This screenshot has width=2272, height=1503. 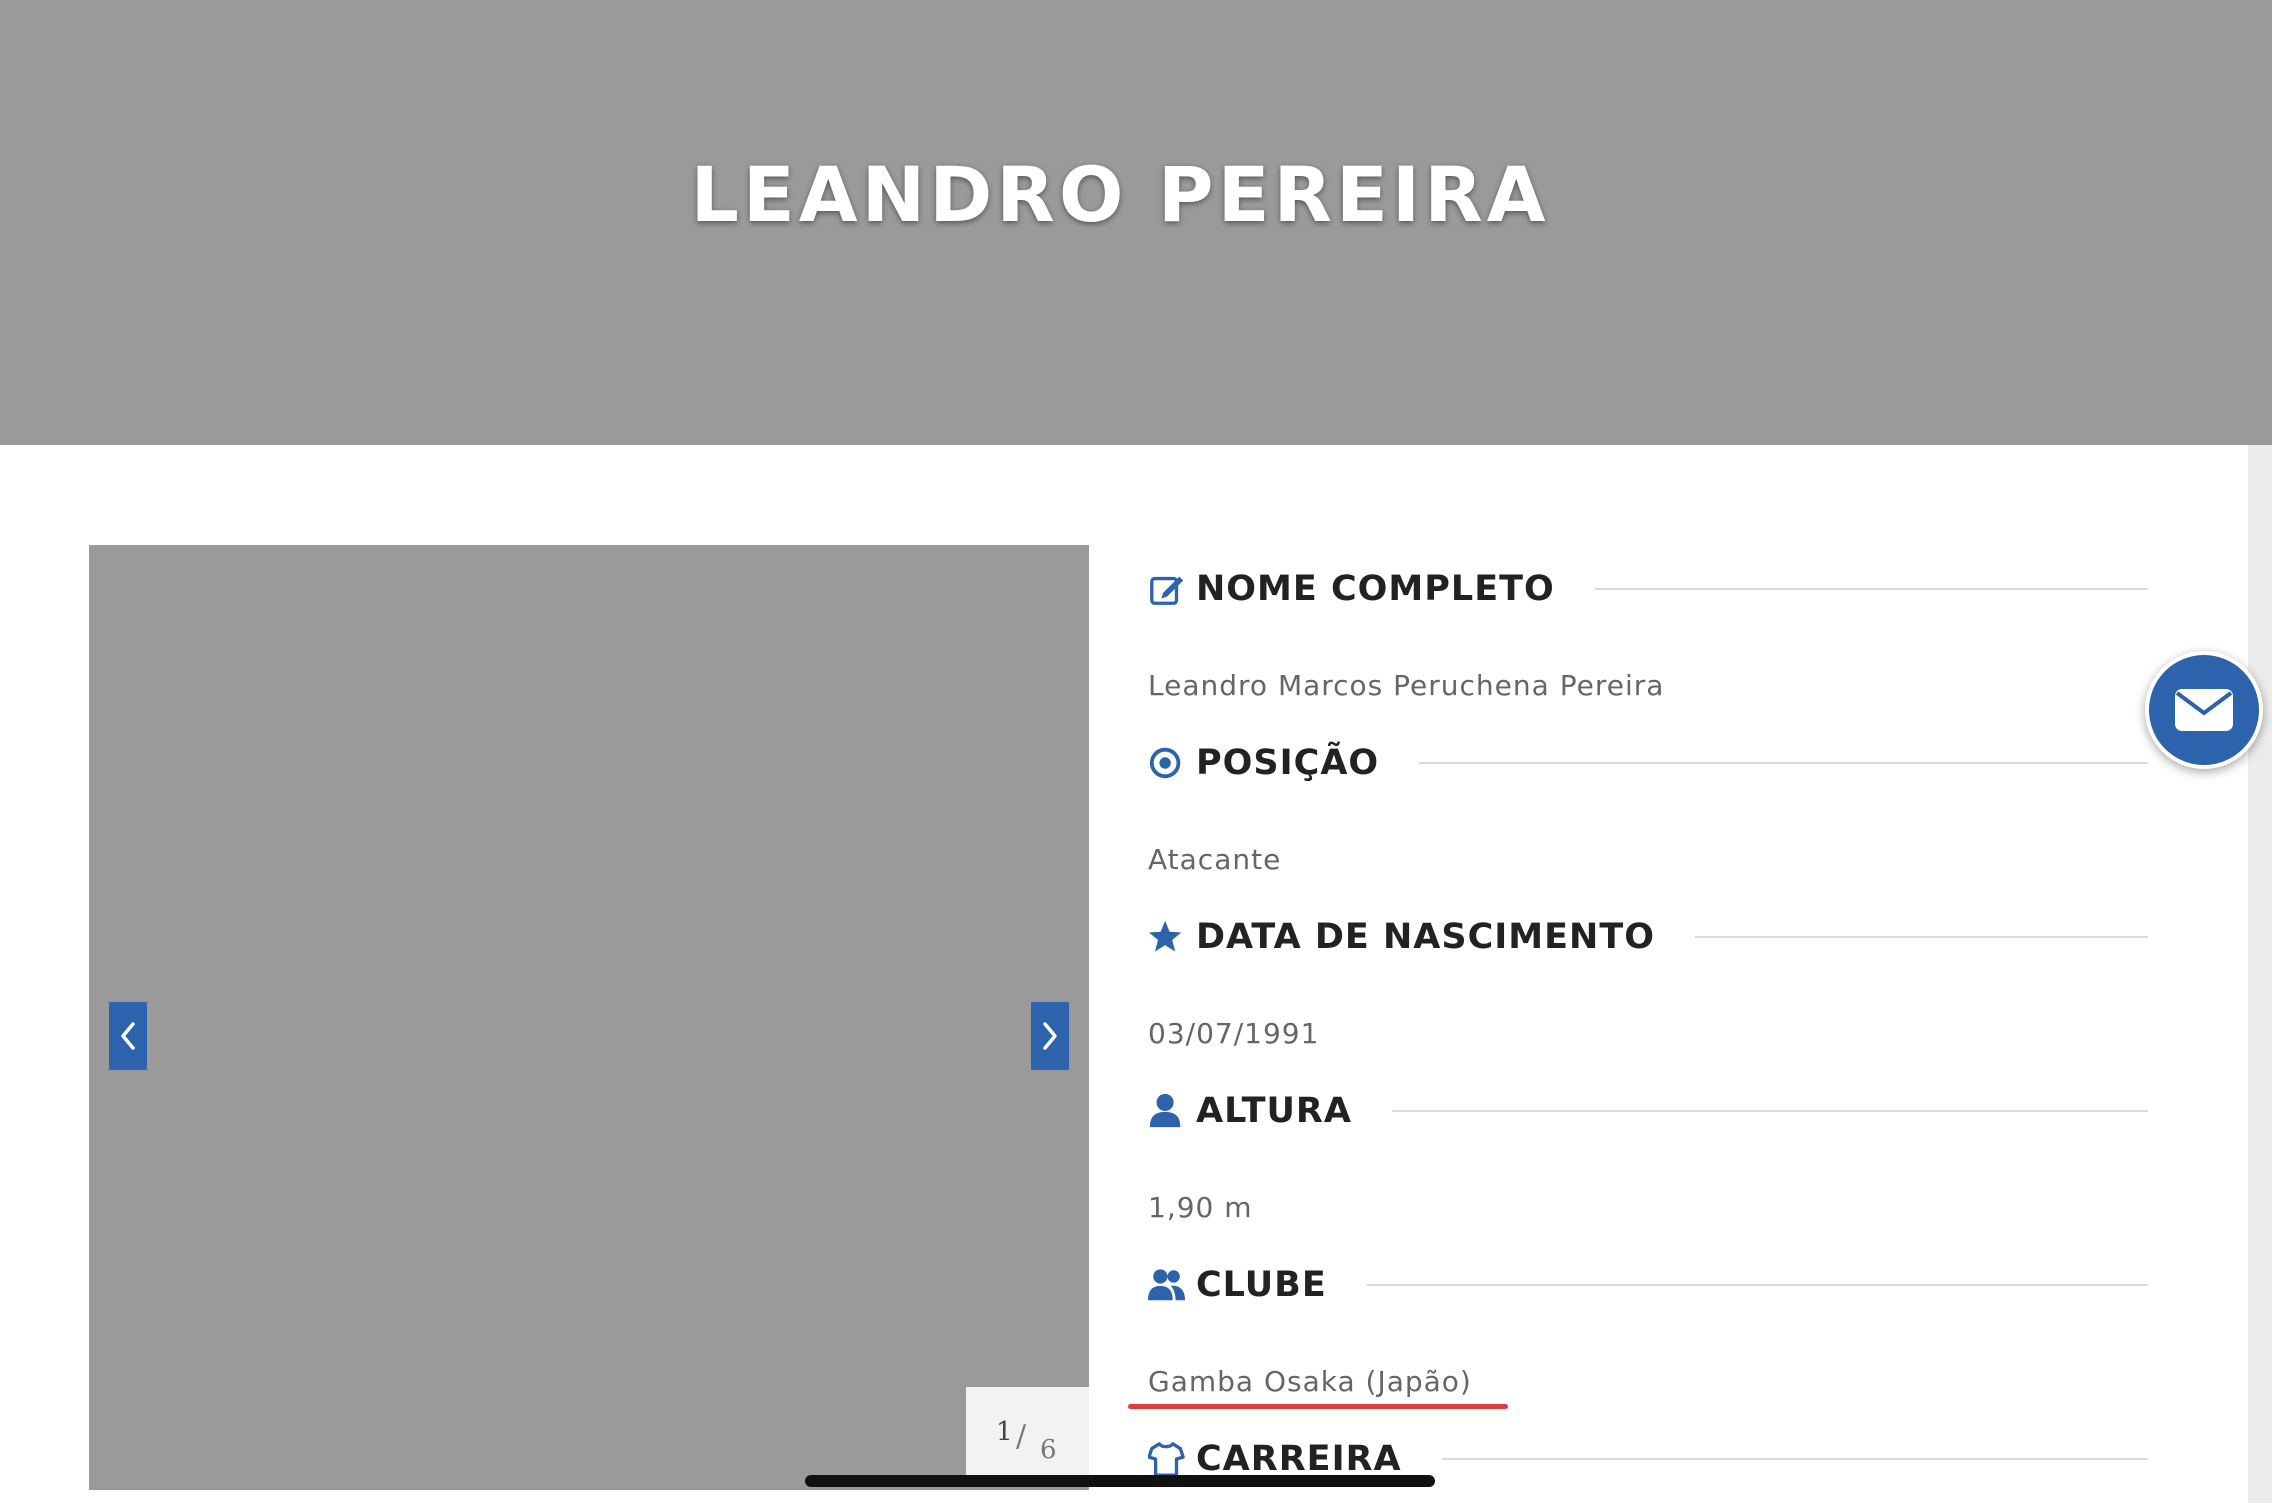 I want to click on section-height: ALTURA 1,90 m, so click(x=1648, y=1155).